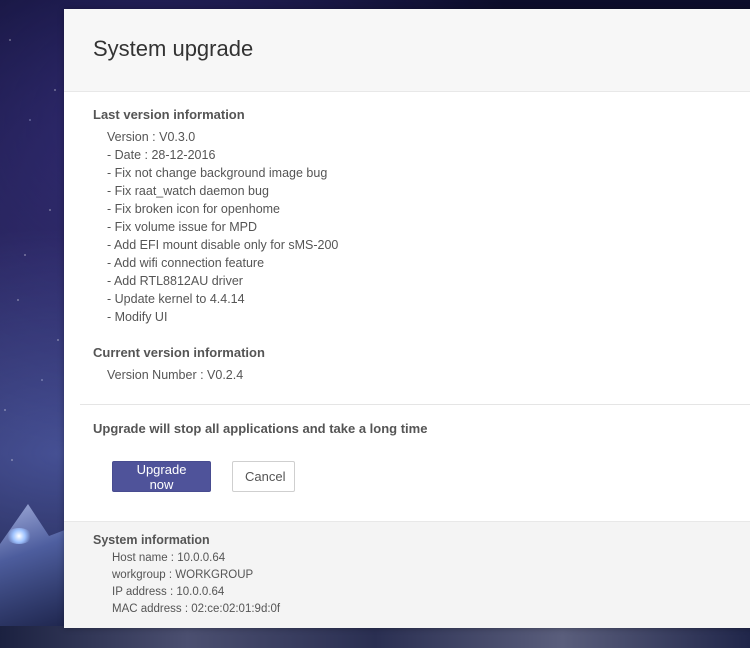 This screenshot has height=648, width=750. I want to click on background-light, so click(19, 536).